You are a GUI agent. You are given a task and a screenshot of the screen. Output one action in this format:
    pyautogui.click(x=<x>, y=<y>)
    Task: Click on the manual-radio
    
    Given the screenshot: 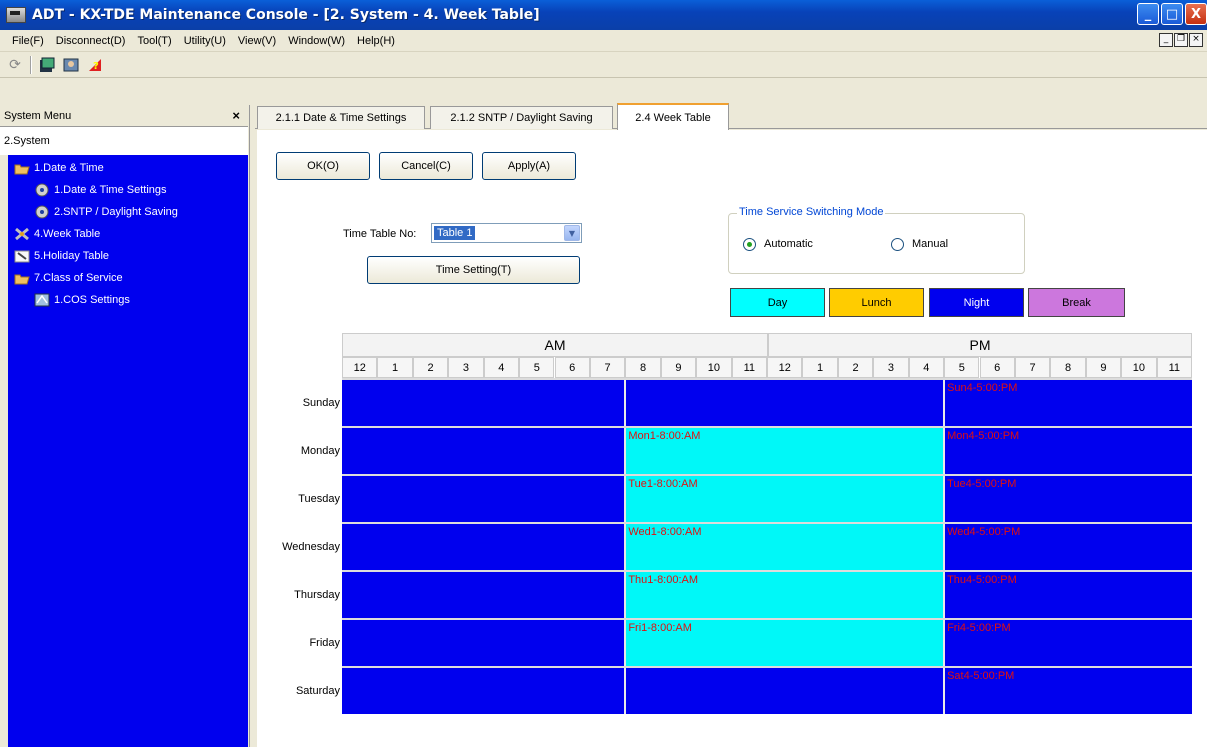 What is the action you would take?
    pyautogui.click(x=897, y=244)
    